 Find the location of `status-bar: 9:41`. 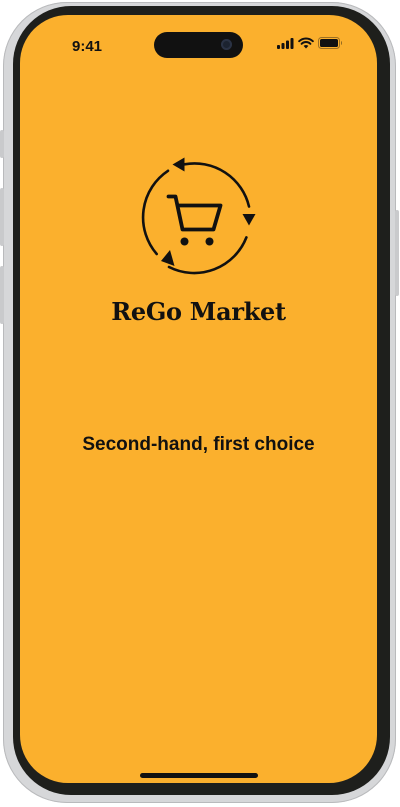

status-bar: 9:41 is located at coordinates (198, 39).